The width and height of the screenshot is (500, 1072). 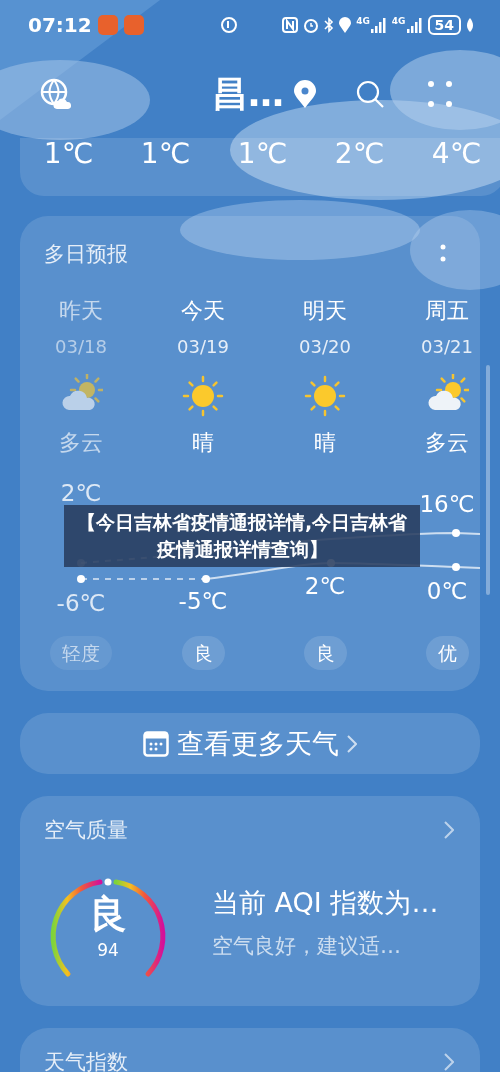 I want to click on day-label: 明天, so click(x=325, y=311).